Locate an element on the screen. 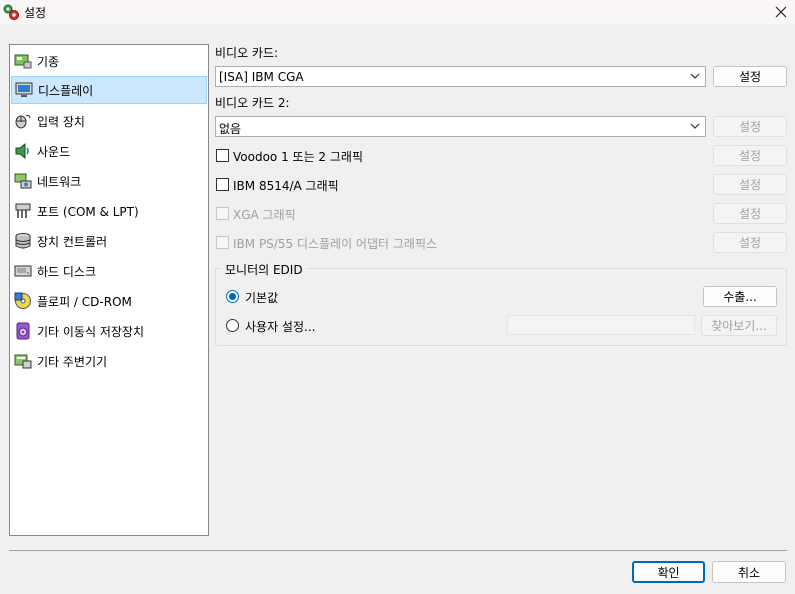 The width and height of the screenshot is (795, 594). video-card-settings-button: 설정 is located at coordinates (750, 76).